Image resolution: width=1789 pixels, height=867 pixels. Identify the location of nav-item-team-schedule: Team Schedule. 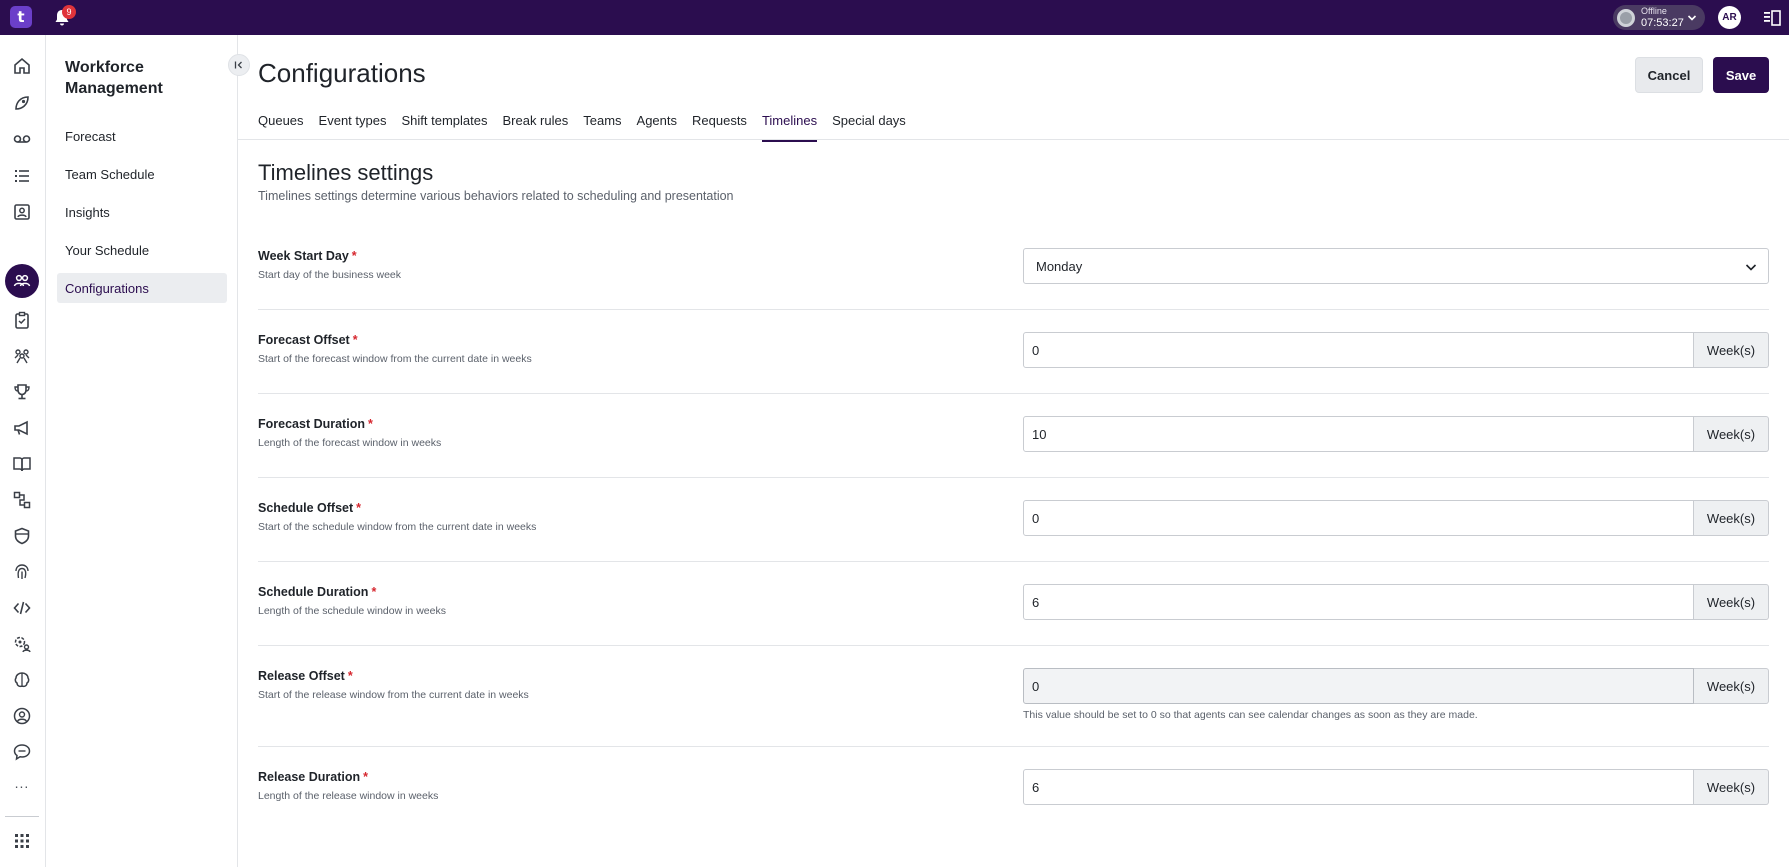
(142, 174).